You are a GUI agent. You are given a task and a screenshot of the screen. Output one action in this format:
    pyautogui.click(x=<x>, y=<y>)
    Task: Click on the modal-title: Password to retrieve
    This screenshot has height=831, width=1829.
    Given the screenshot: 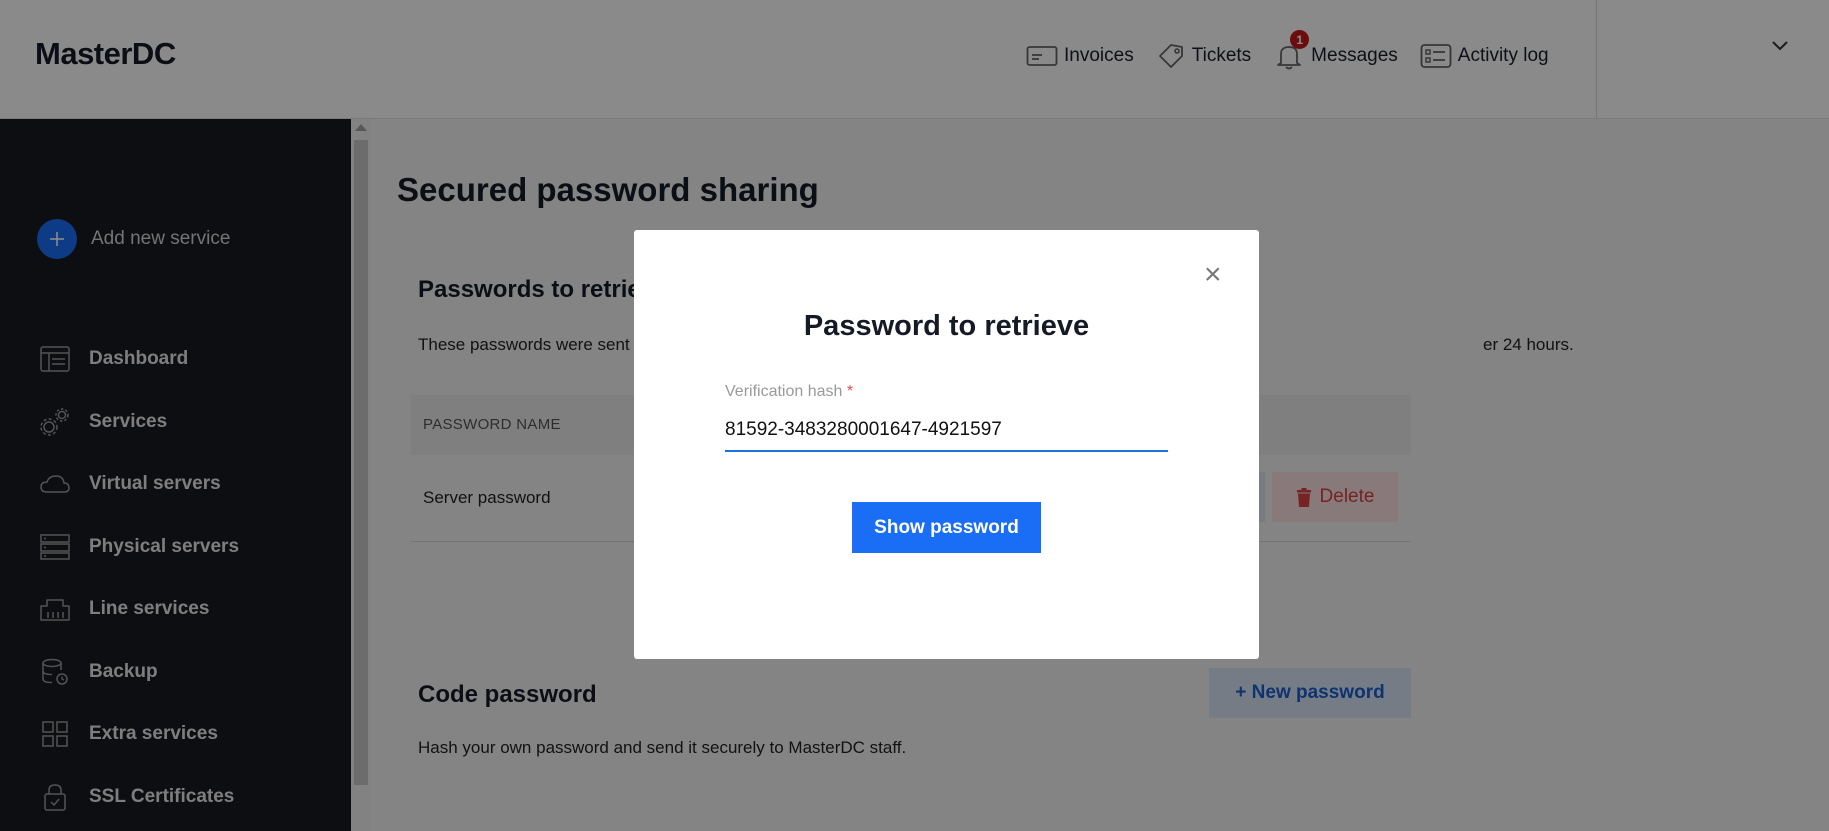 What is the action you would take?
    pyautogui.click(x=946, y=326)
    